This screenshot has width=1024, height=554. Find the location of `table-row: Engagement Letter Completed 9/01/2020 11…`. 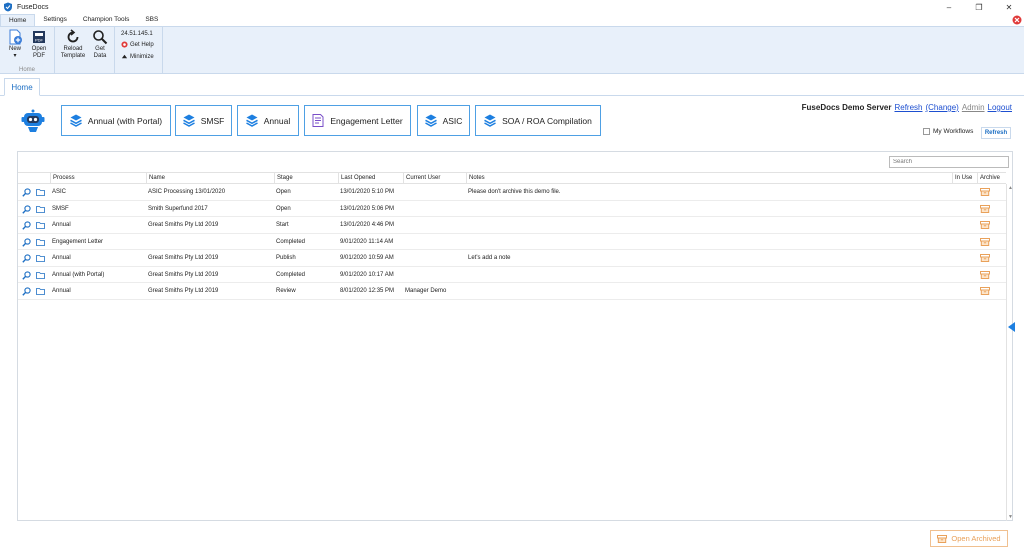

table-row: Engagement Letter Completed 9/01/2020 11… is located at coordinates (512, 242).